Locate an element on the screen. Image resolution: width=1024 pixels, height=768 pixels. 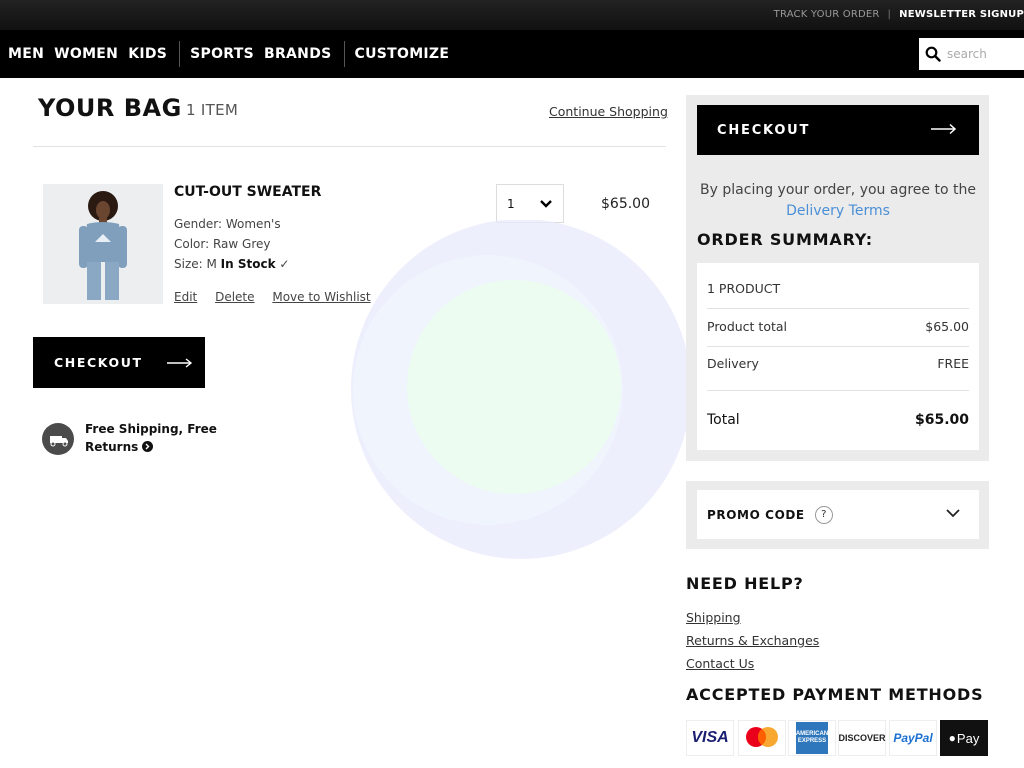
nav-sports: SPORTS is located at coordinates (222, 54).